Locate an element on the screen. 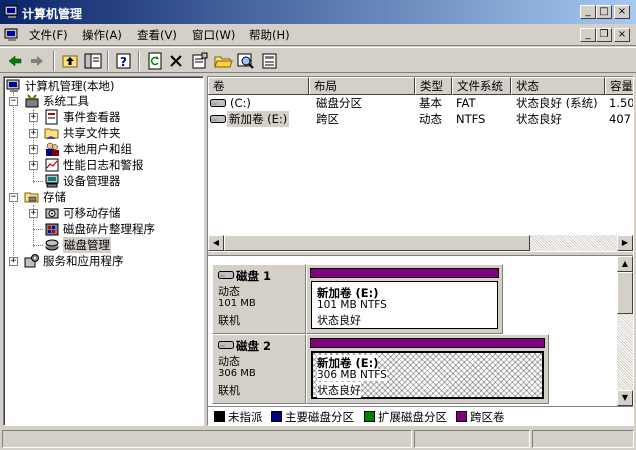 Image resolution: width=636 pixels, height=450 pixels. disk-1-volume-area: 新加卷 (E:) 101 MB NTFS 状态良好 is located at coordinates (404, 299).